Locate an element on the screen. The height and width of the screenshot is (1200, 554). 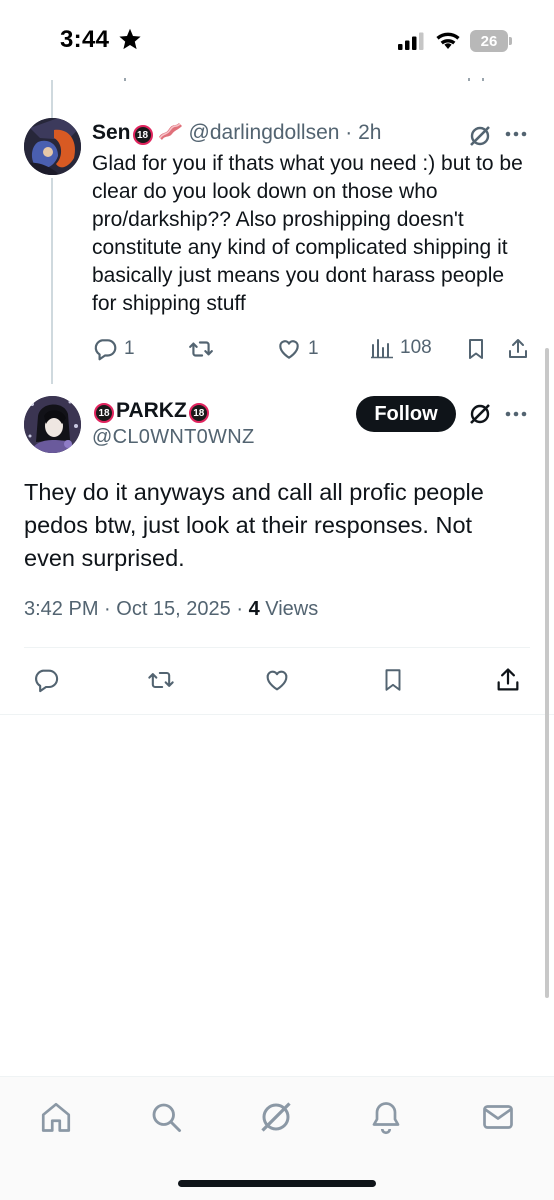
tweet-views-label: Views is located at coordinates (289, 609).